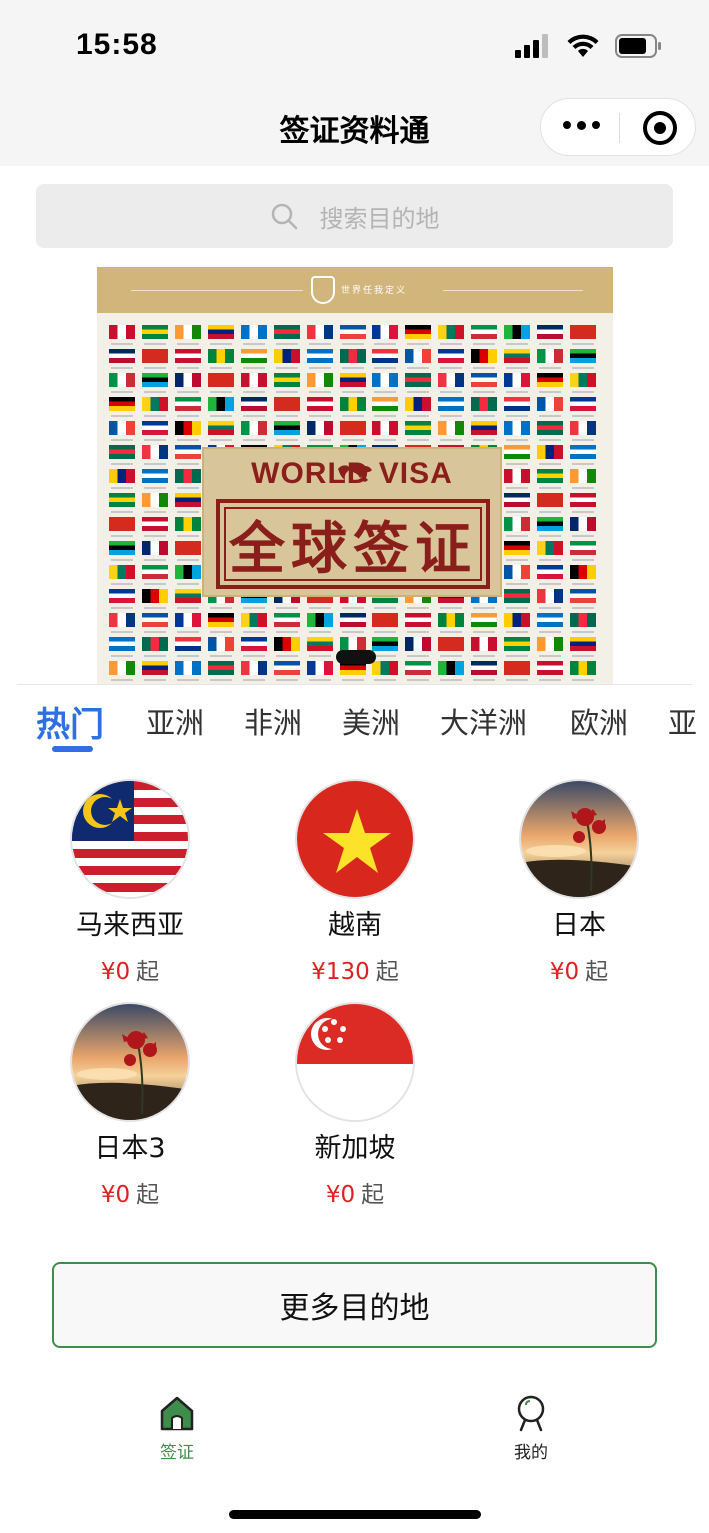  Describe the element at coordinates (117, 44) in the screenshot. I see `status-time: 15:58` at that location.